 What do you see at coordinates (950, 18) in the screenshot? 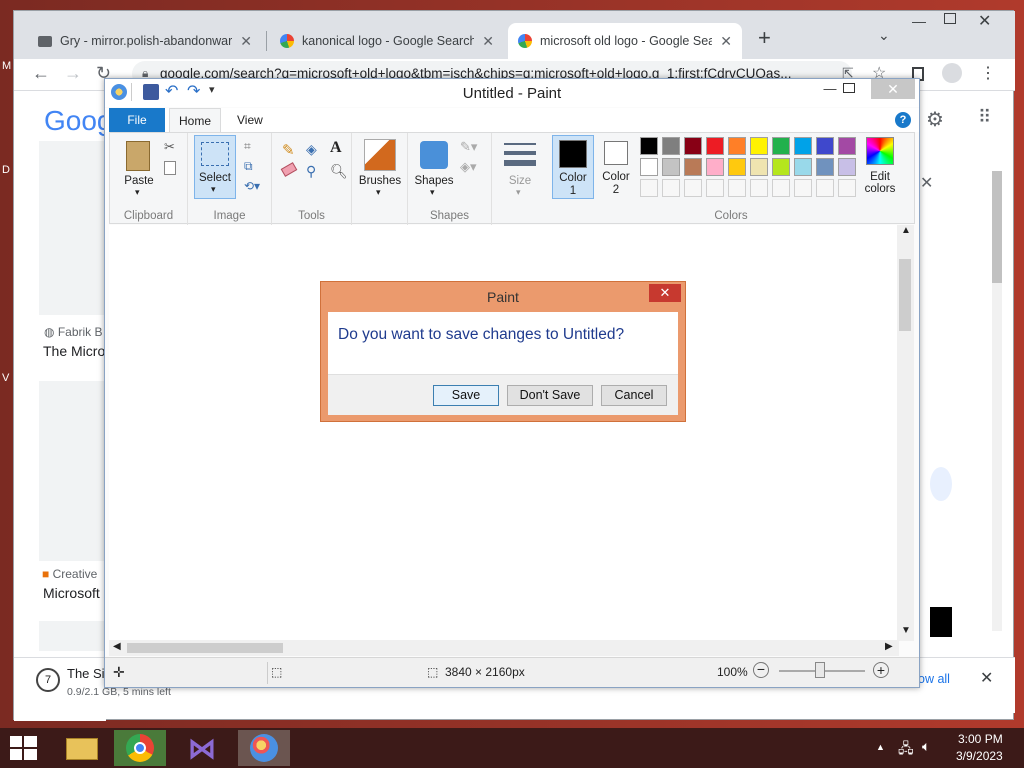
I see `maximize-icon` at bounding box center [950, 18].